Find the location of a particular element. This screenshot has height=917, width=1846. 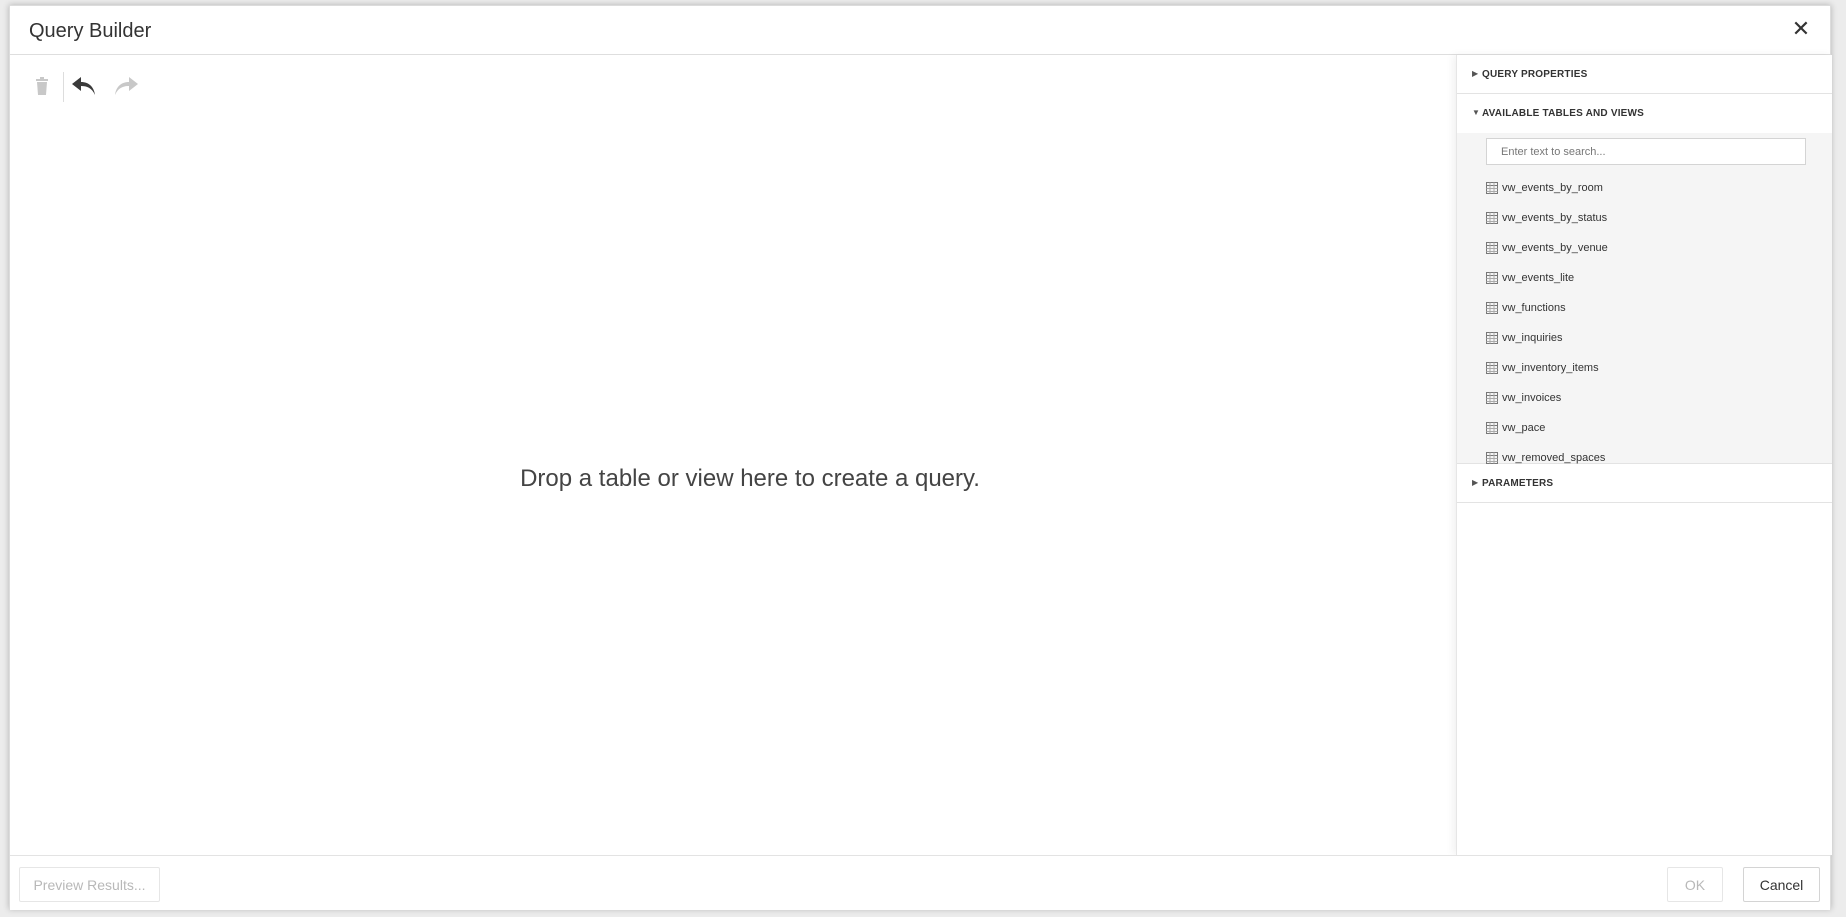

section-label: AVAILABLE TABLES AND VIEWS is located at coordinates (1563, 113).